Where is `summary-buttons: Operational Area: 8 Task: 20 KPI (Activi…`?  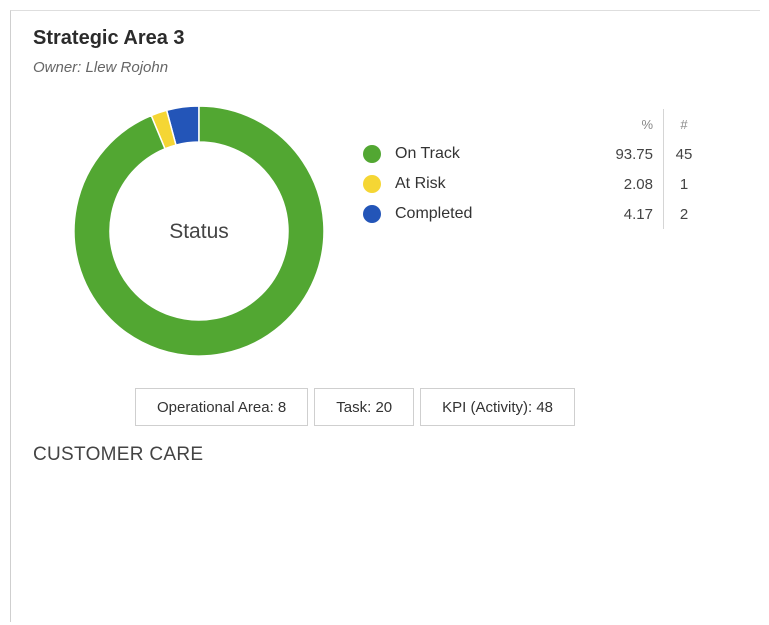
summary-buttons: Operational Area: 8 Task: 20 KPI (Activi… is located at coordinates (355, 407).